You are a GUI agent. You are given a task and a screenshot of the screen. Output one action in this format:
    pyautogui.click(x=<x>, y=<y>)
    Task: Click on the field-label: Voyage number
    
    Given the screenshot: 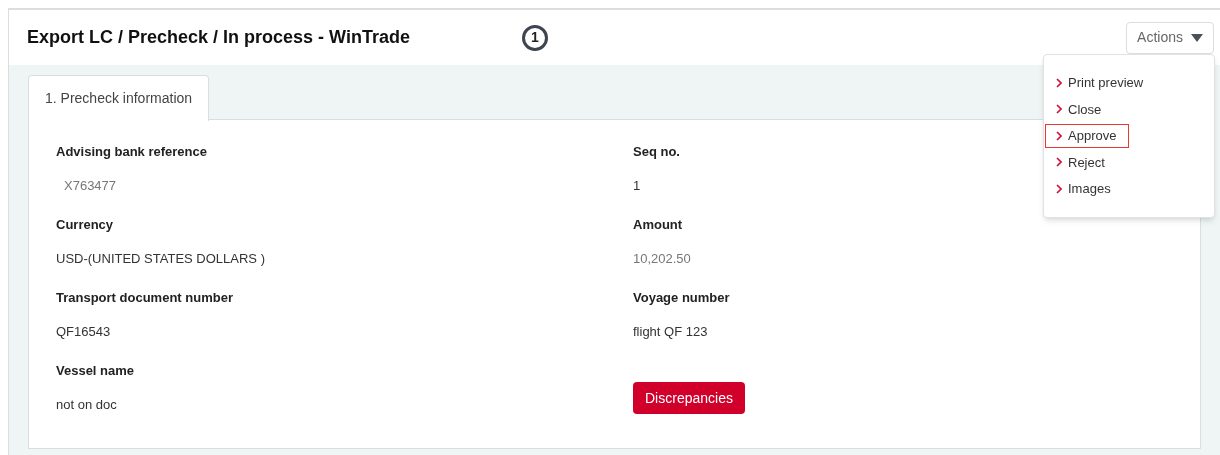 What is the action you would take?
    pyautogui.click(x=681, y=298)
    